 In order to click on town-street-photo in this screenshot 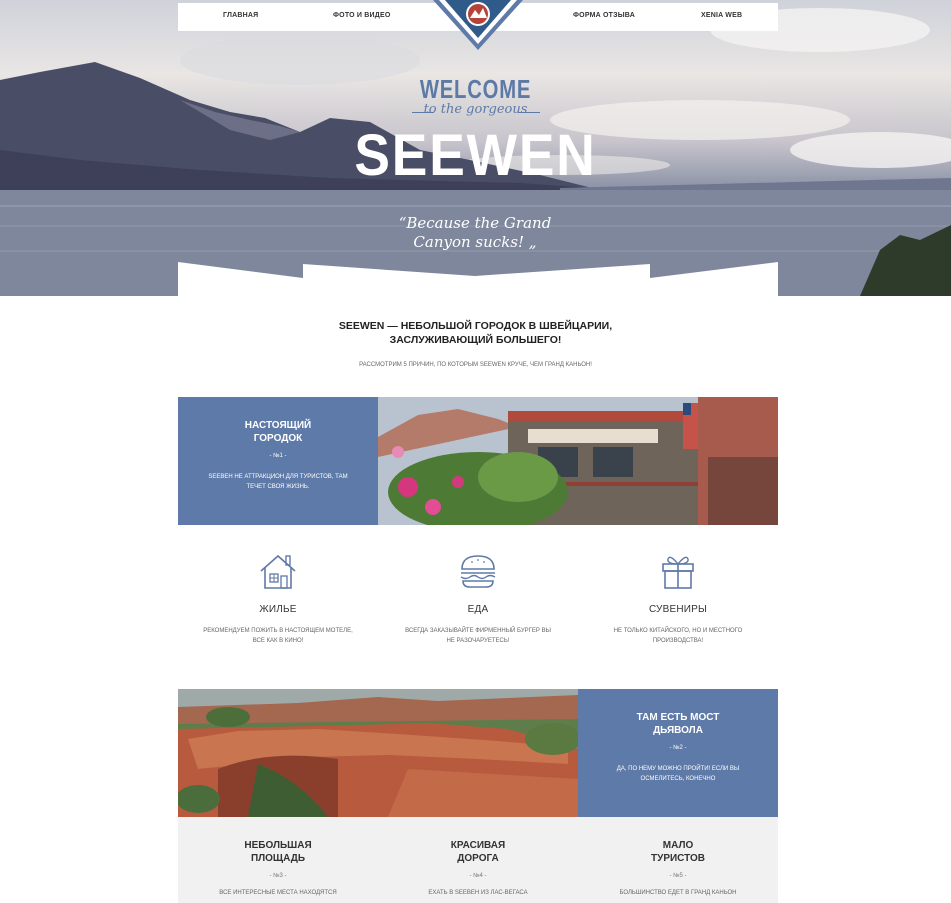, I will do `click(578, 461)`.